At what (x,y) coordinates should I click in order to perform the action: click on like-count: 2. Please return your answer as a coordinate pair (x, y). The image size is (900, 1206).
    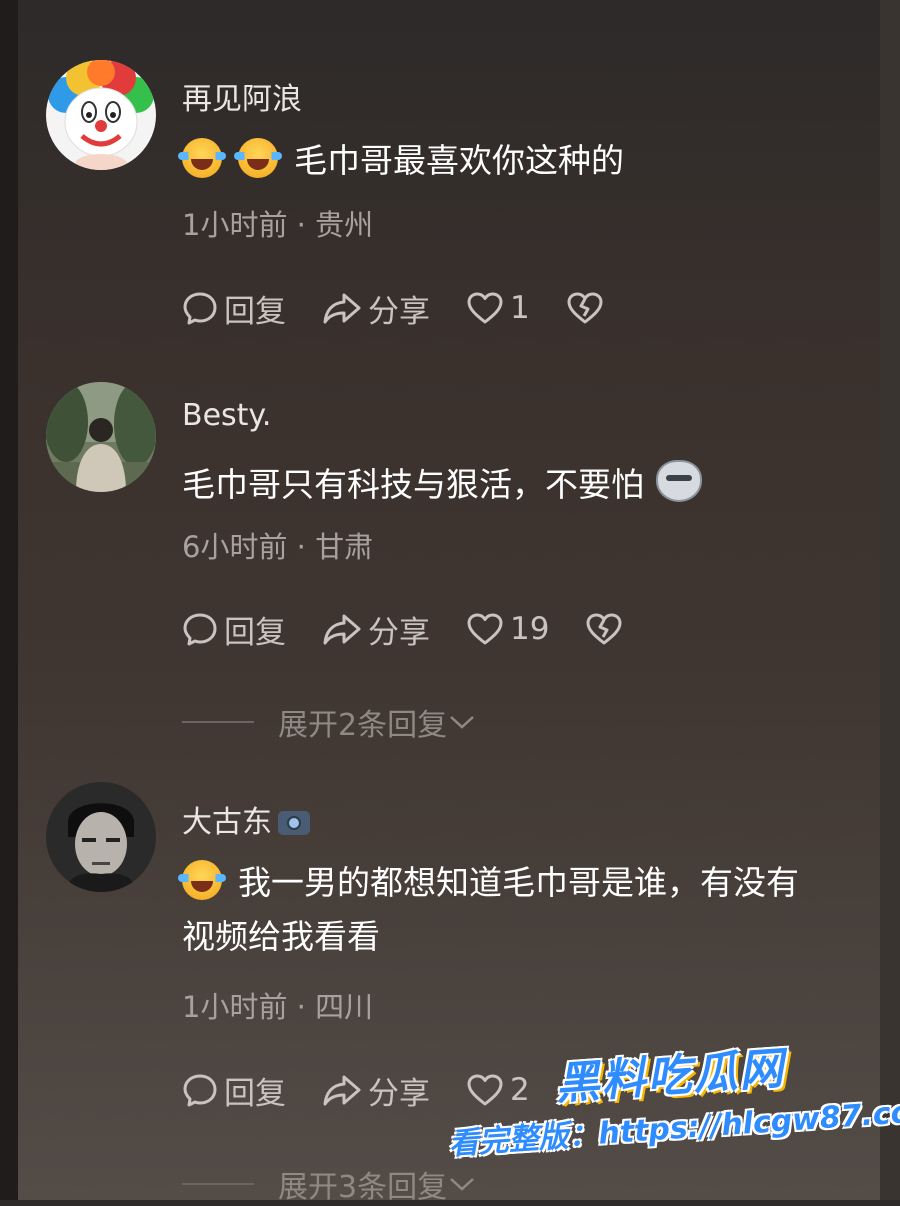
    Looking at the image, I should click on (520, 1090).